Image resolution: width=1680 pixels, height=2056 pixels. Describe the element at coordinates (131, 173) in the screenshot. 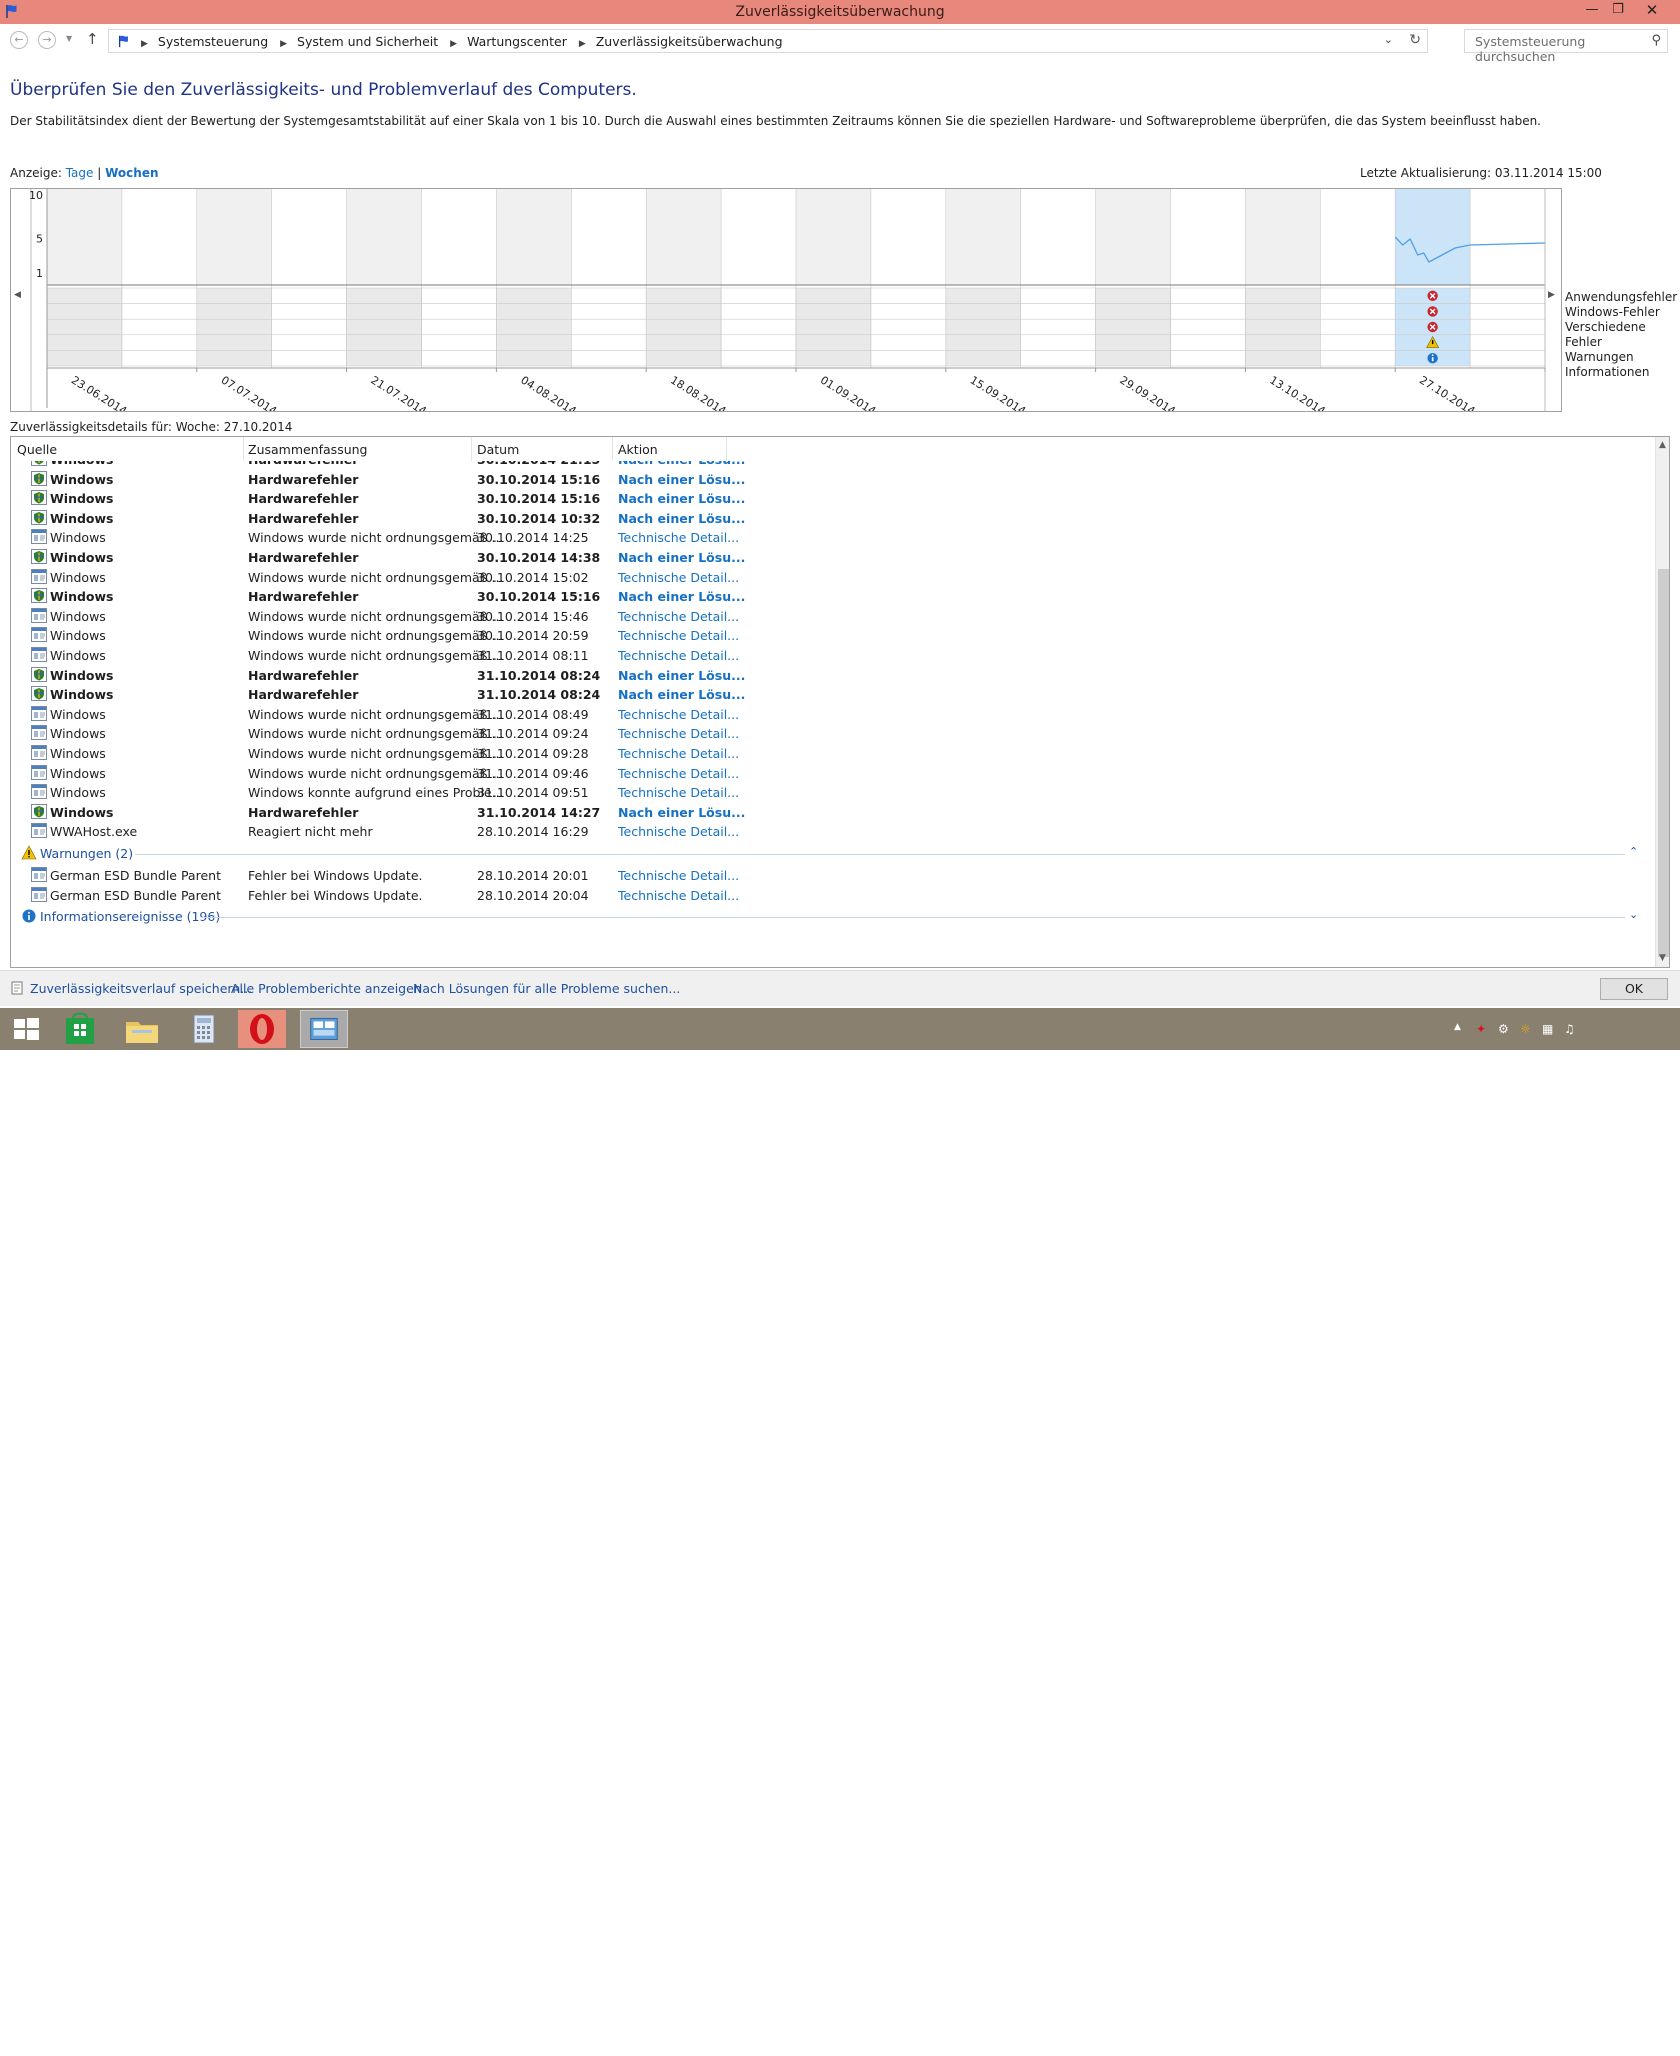

I see `view-weeks-link: Wochen` at that location.